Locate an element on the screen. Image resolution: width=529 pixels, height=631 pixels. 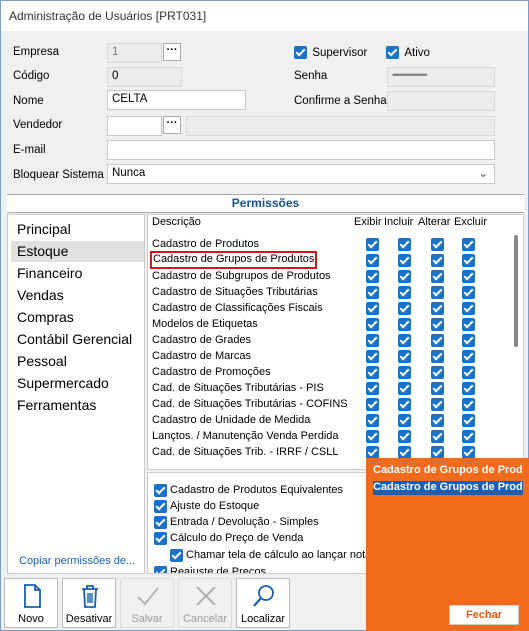
option-calculo-preco: Cálculo do Preço de Venda is located at coordinates (228, 538).